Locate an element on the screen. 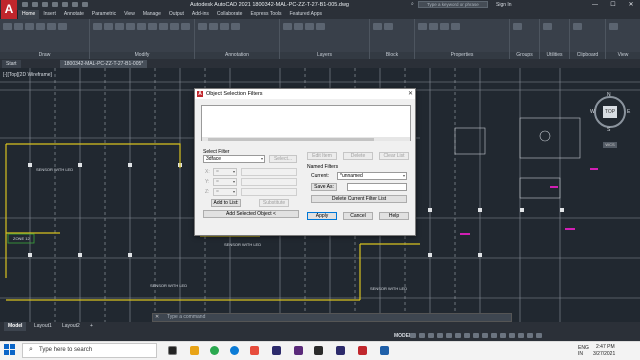  autocad-taskbar-icon is located at coordinates (362, 350).